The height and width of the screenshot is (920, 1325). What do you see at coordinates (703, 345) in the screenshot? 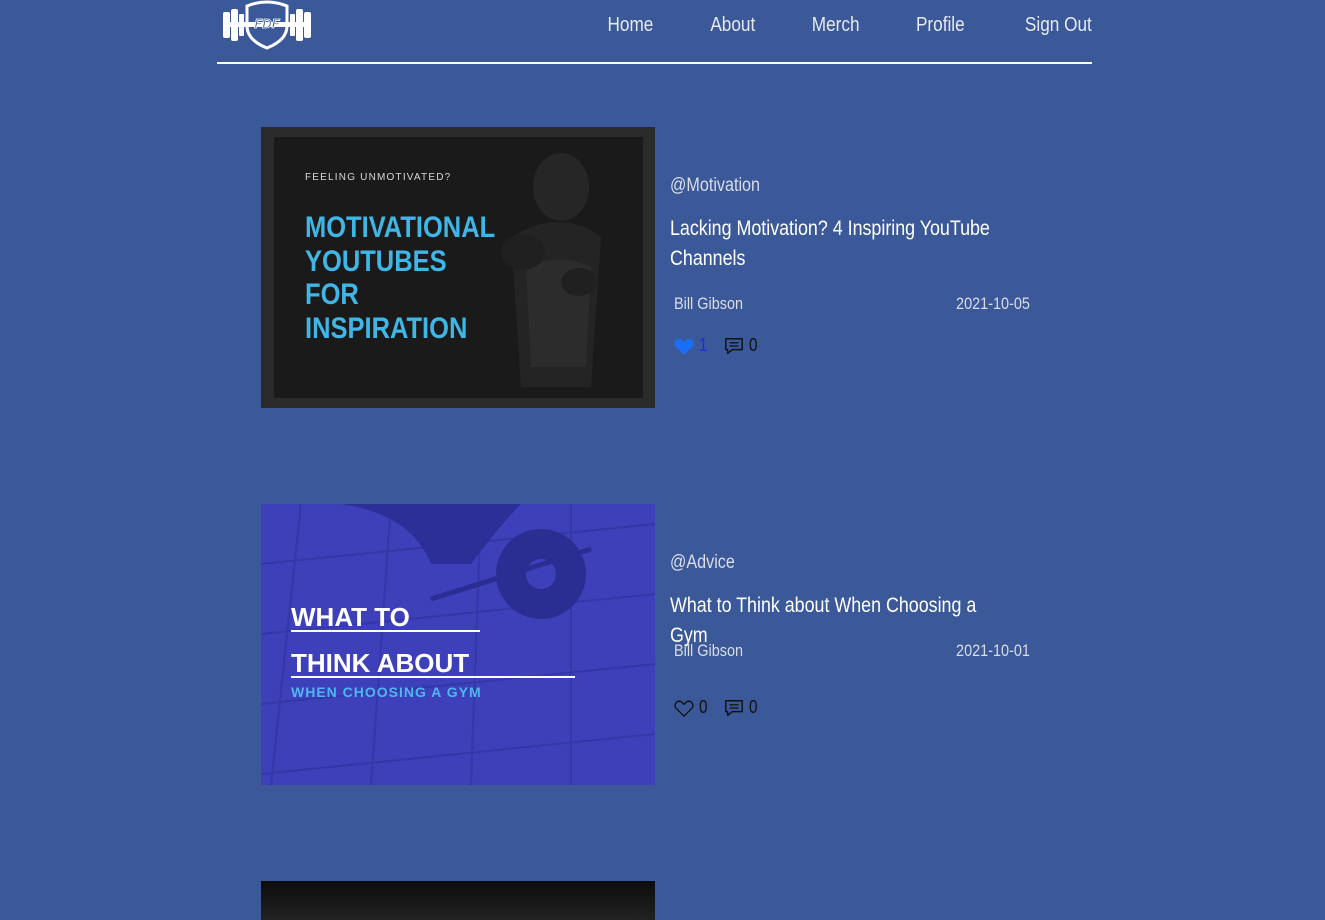
I see `like-count: 1` at bounding box center [703, 345].